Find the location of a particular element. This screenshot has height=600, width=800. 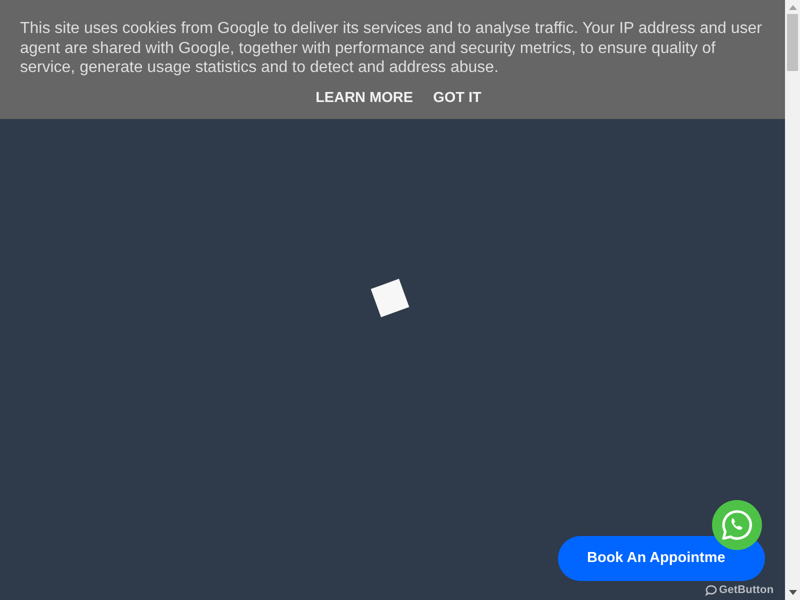

scroll-down-icon is located at coordinates (792, 592).